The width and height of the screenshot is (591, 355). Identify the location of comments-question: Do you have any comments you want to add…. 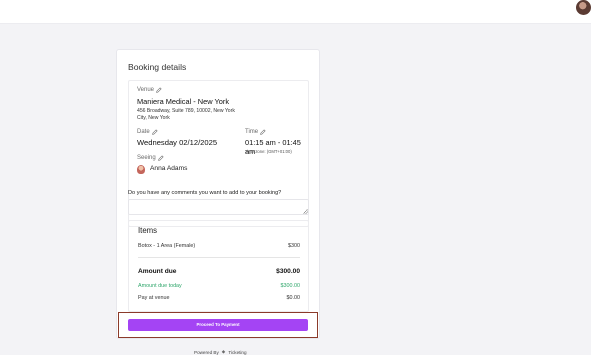
(205, 193).